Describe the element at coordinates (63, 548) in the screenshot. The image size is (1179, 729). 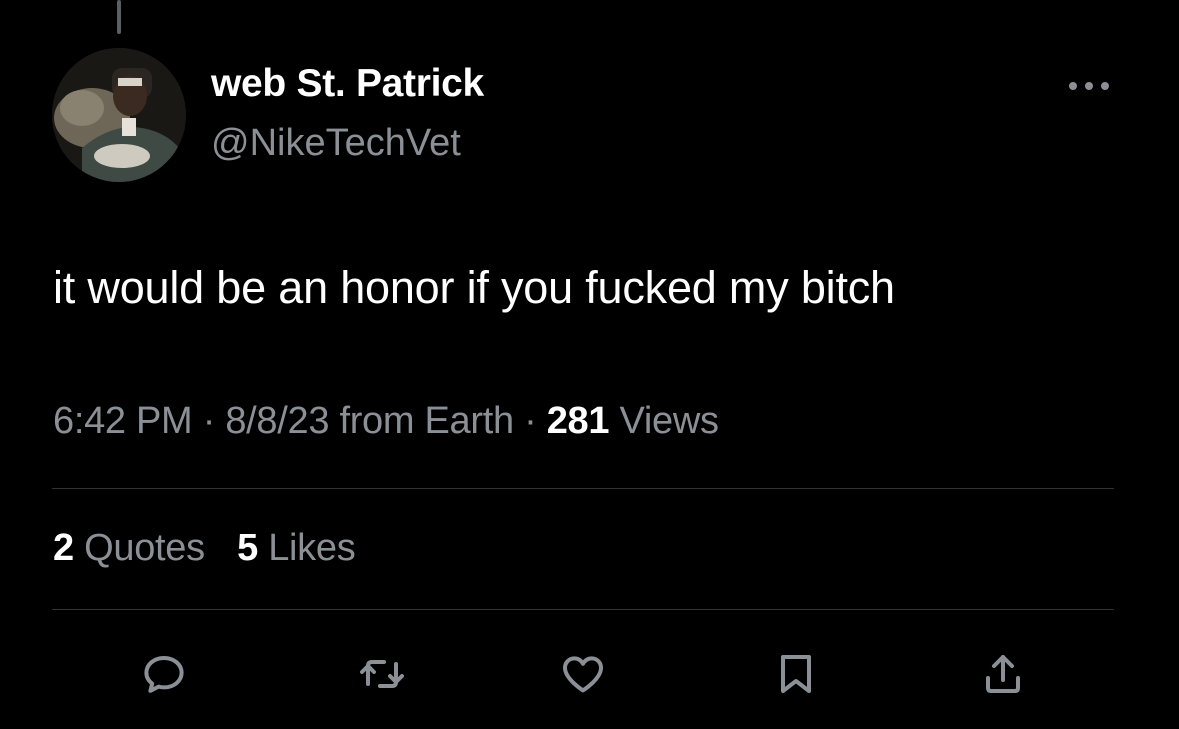
I see `quotes-count: 2` at that location.